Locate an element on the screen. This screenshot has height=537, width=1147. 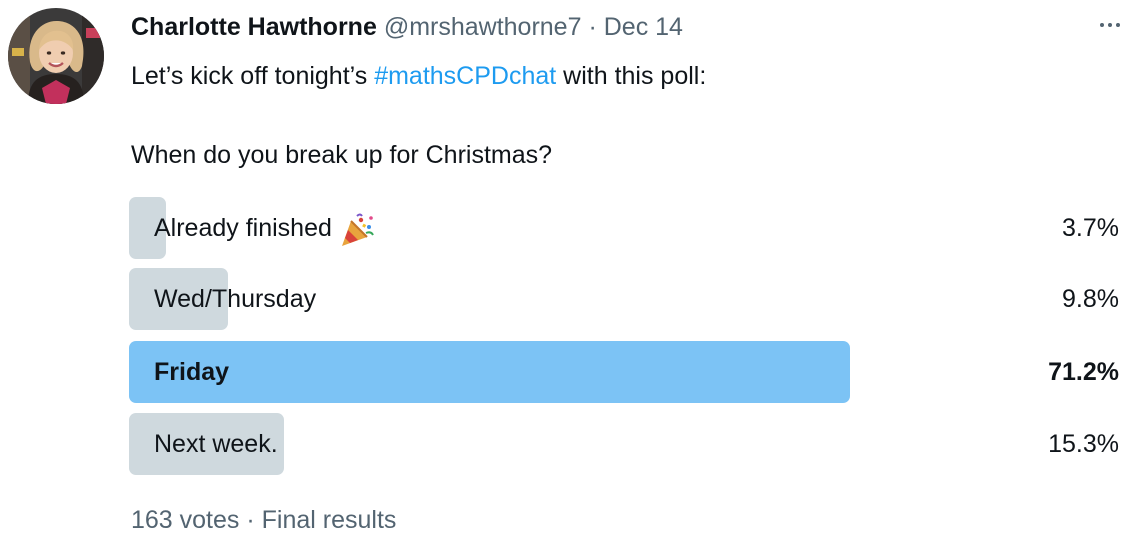
poll-option-label: Next week. is located at coordinates (216, 444).